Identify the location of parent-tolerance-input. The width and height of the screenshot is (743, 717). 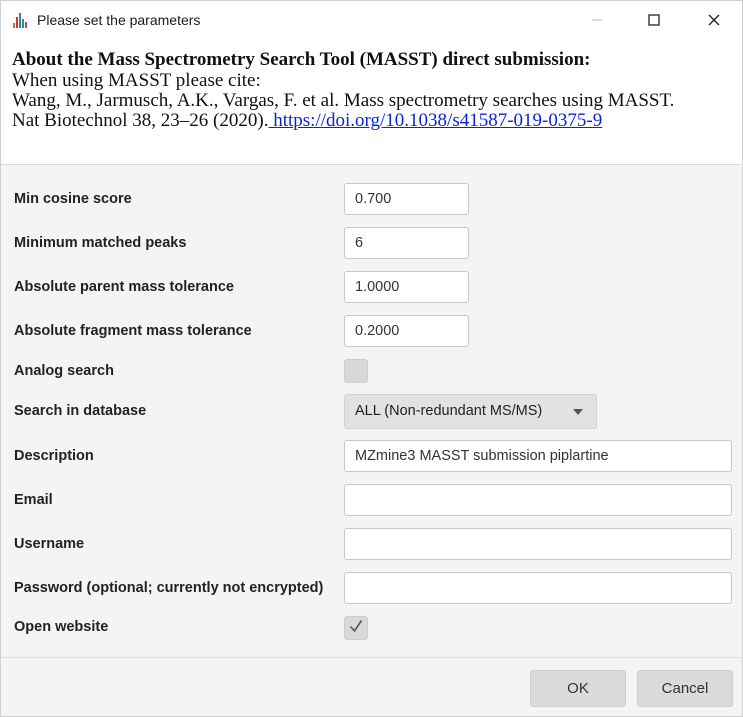
(406, 287).